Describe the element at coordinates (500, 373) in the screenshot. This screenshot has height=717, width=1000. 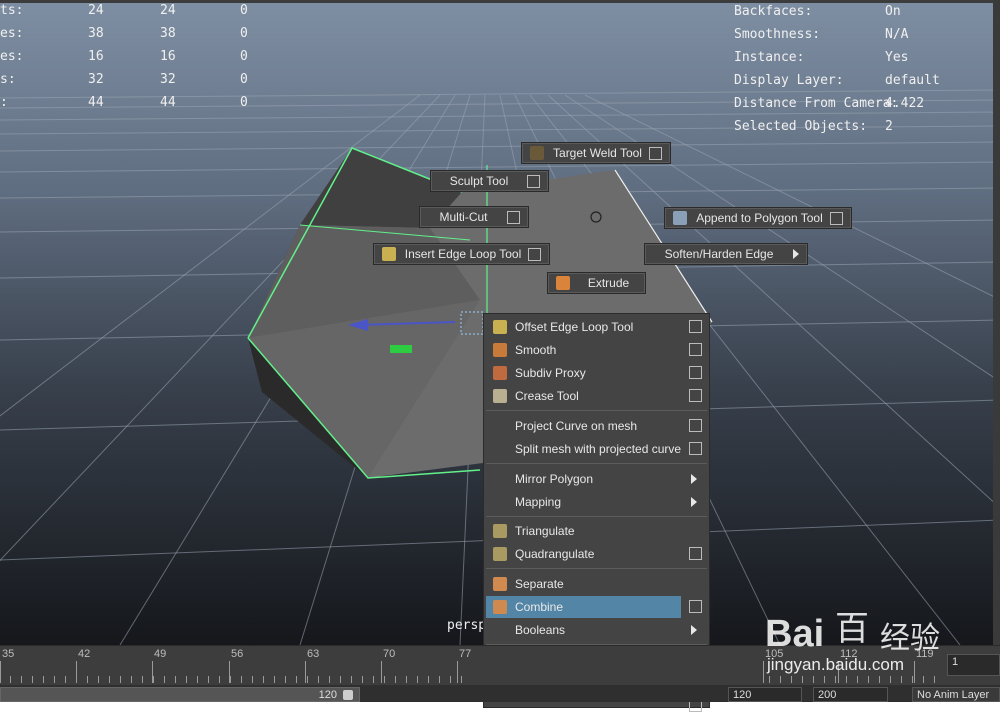
I see `subdiv-proxy-icon` at that location.